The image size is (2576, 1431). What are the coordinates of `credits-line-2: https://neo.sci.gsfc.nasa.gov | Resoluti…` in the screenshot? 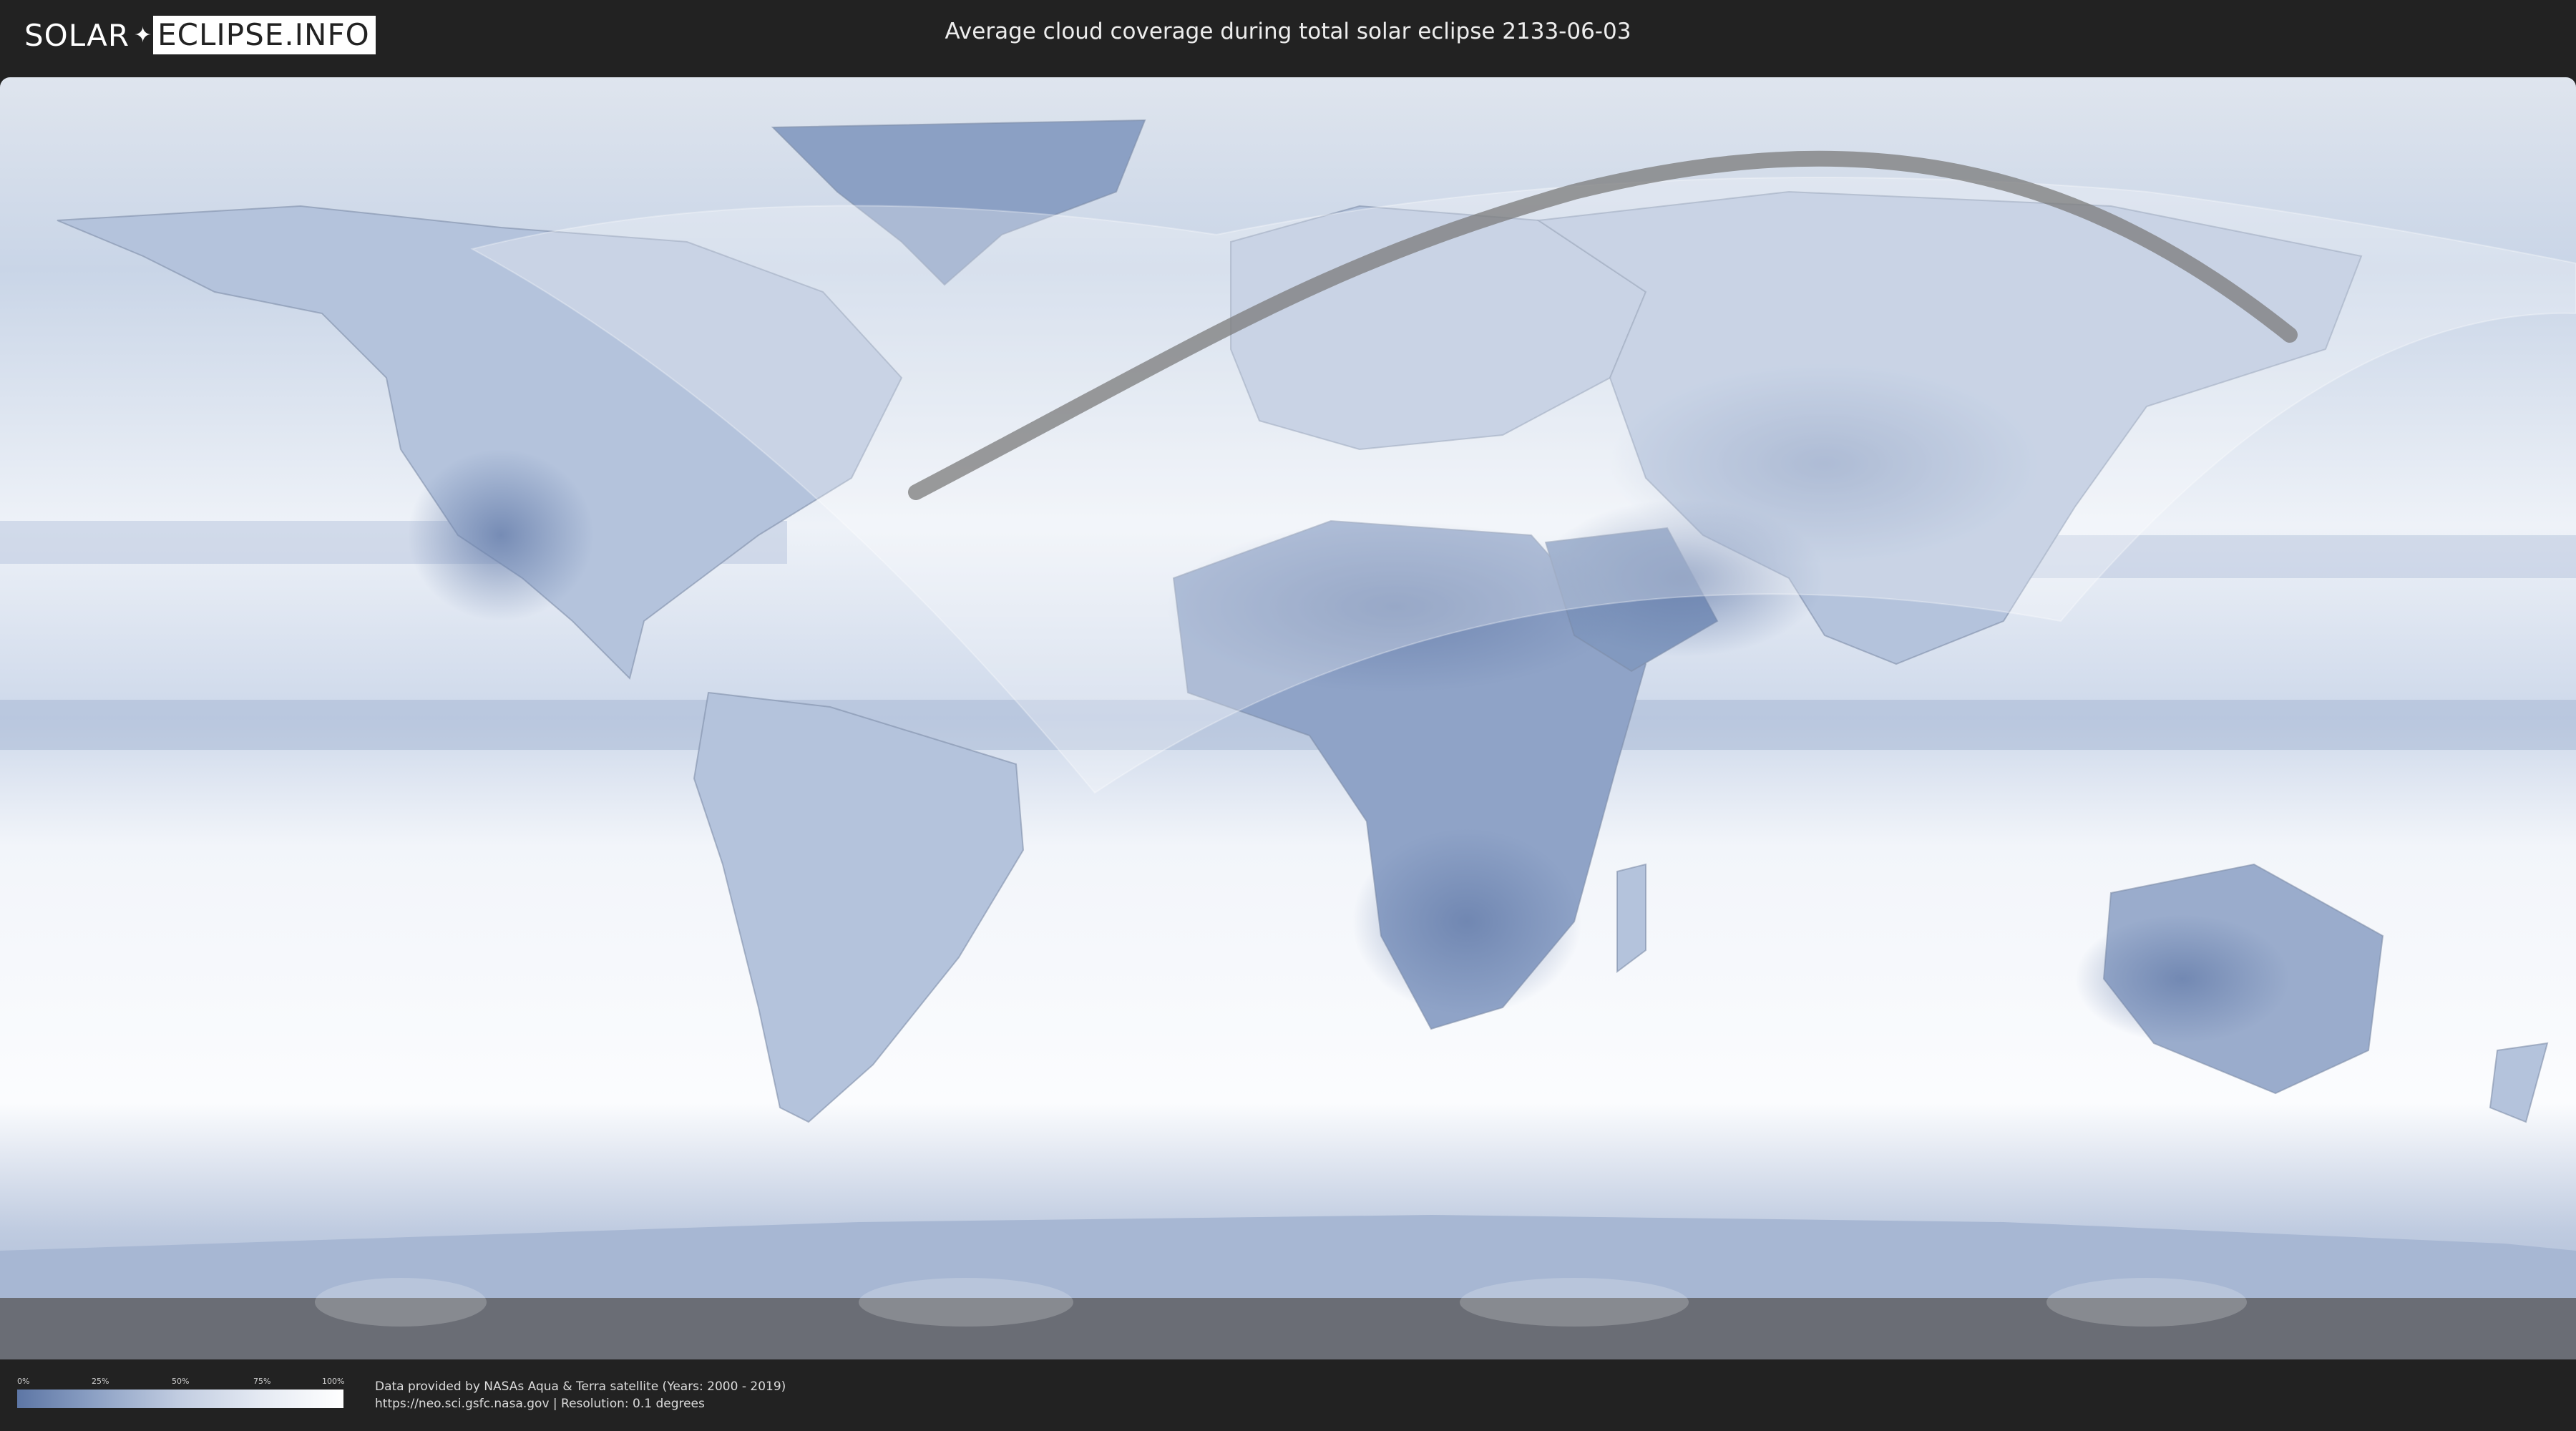 It's located at (580, 1404).